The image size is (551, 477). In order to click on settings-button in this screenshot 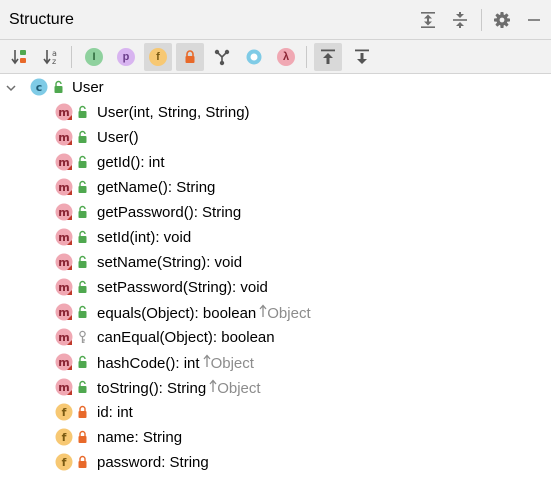, I will do `click(502, 20)`.